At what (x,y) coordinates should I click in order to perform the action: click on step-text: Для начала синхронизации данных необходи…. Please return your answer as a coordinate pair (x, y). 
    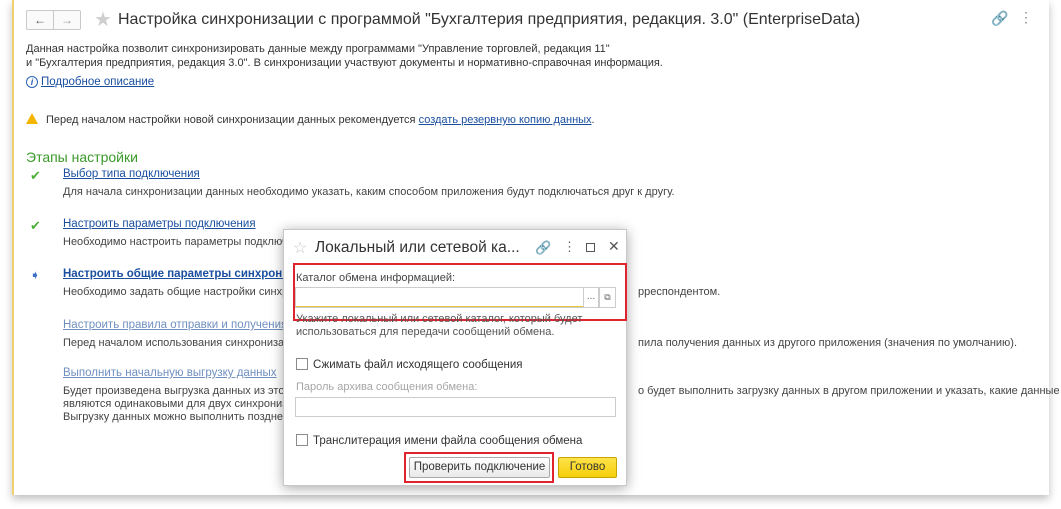
    Looking at the image, I should click on (369, 192).